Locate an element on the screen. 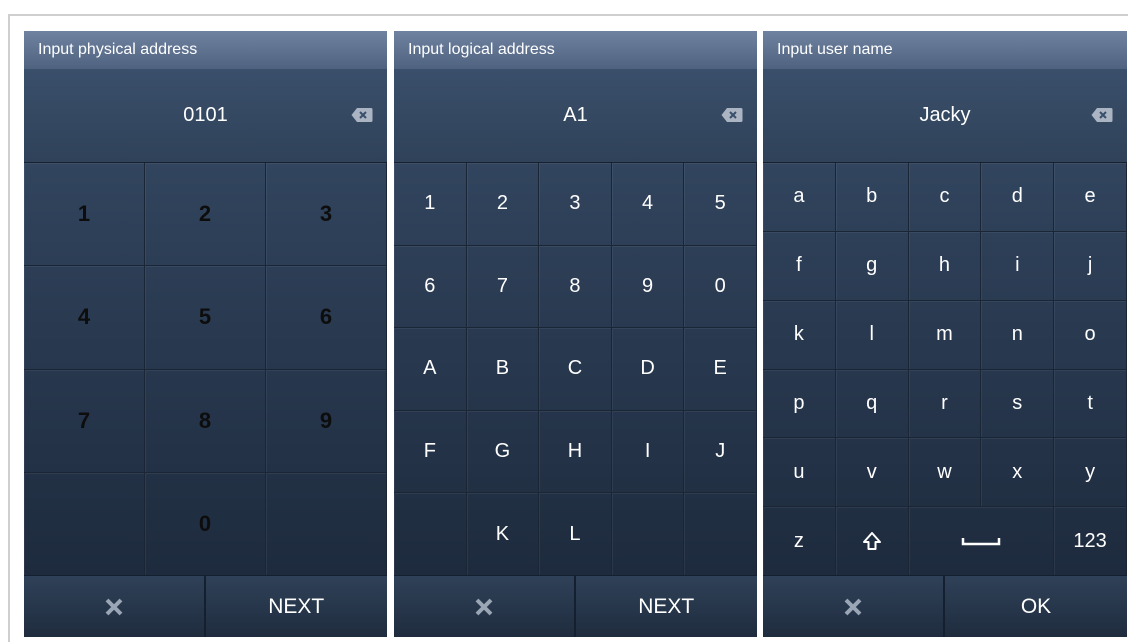 The image size is (1130, 644). key-j: j is located at coordinates (1090, 266).